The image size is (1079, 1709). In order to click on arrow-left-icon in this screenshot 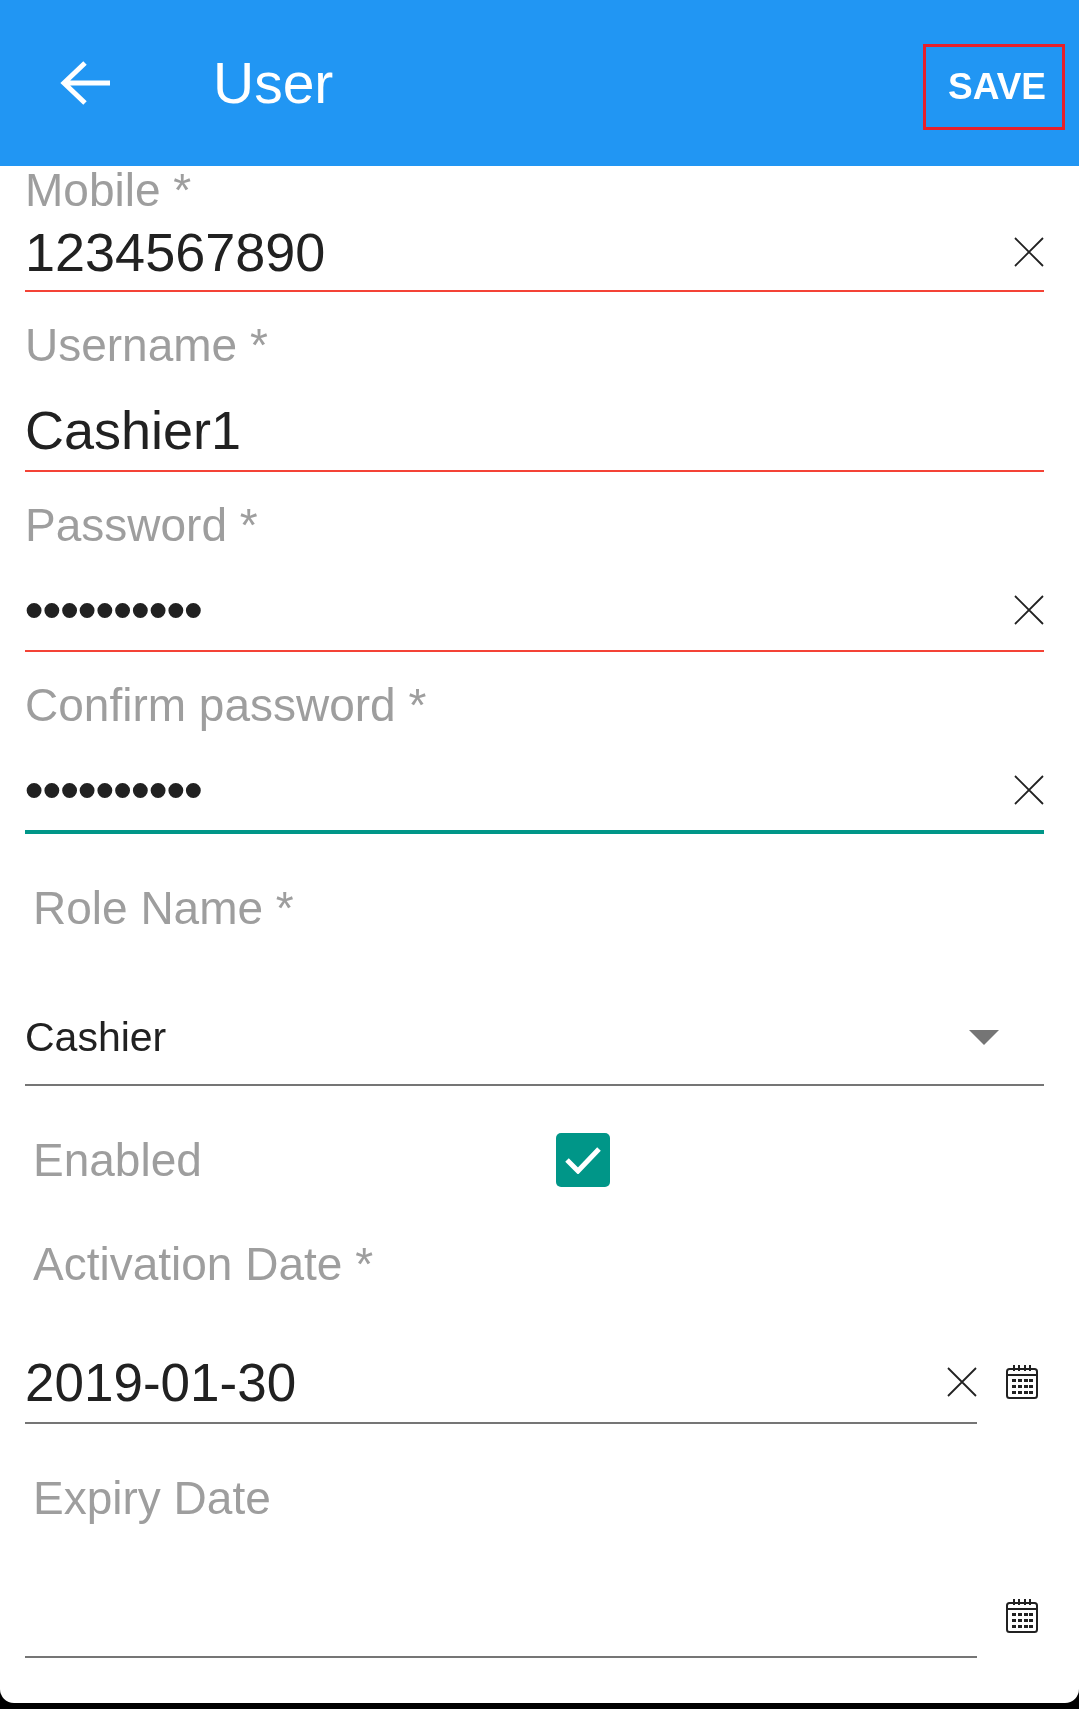, I will do `click(85, 83)`.